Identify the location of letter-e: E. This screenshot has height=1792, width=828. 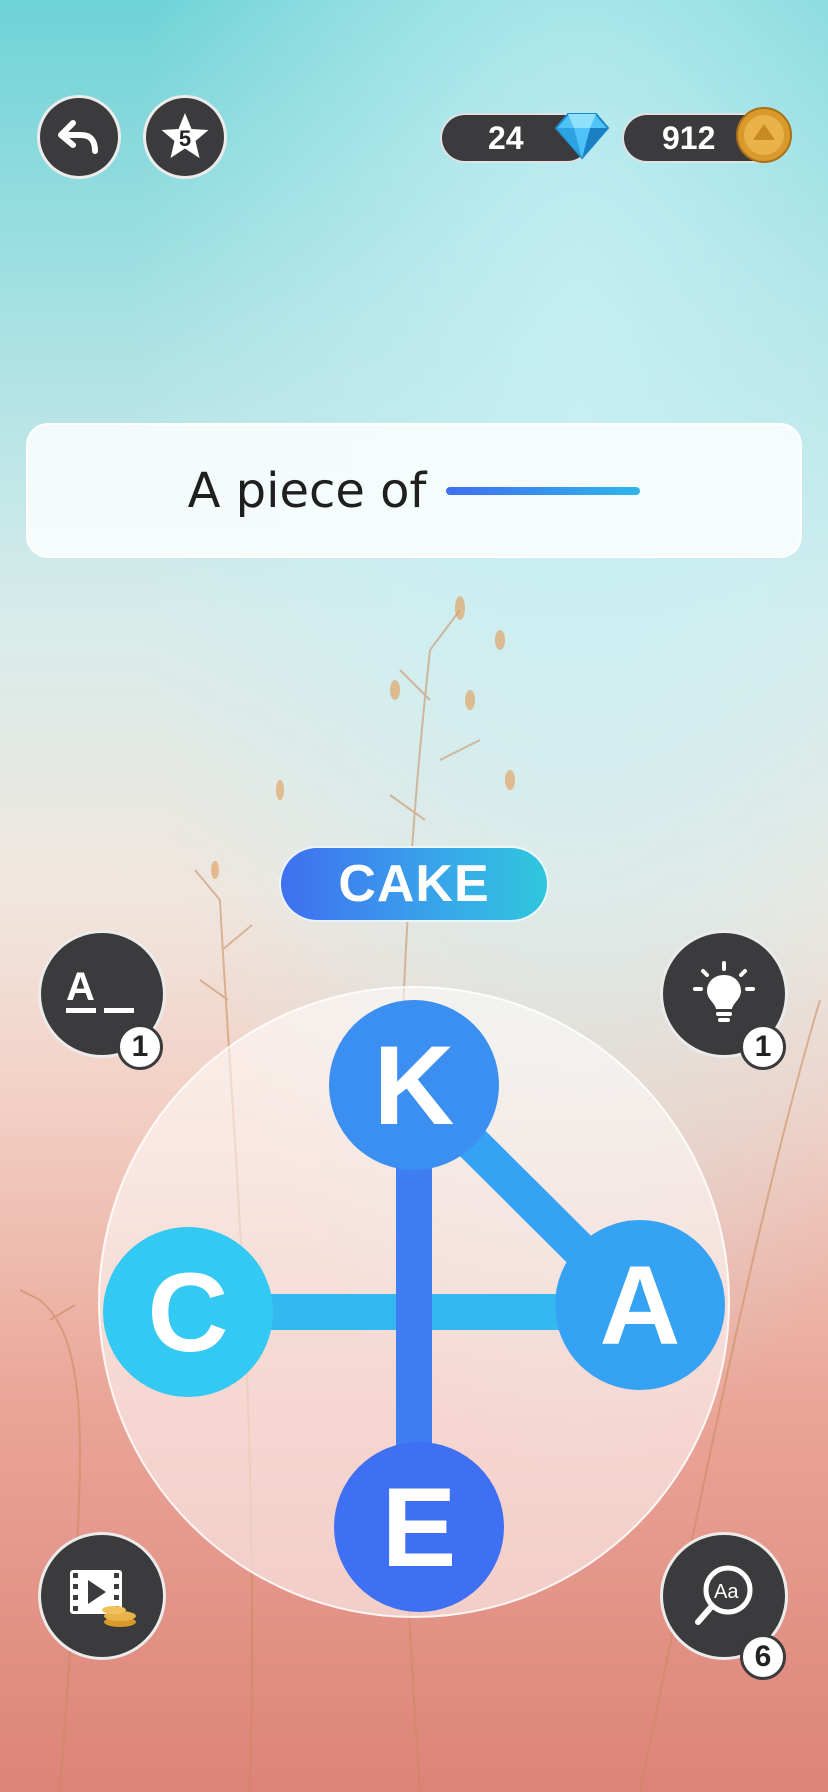
(419, 1527).